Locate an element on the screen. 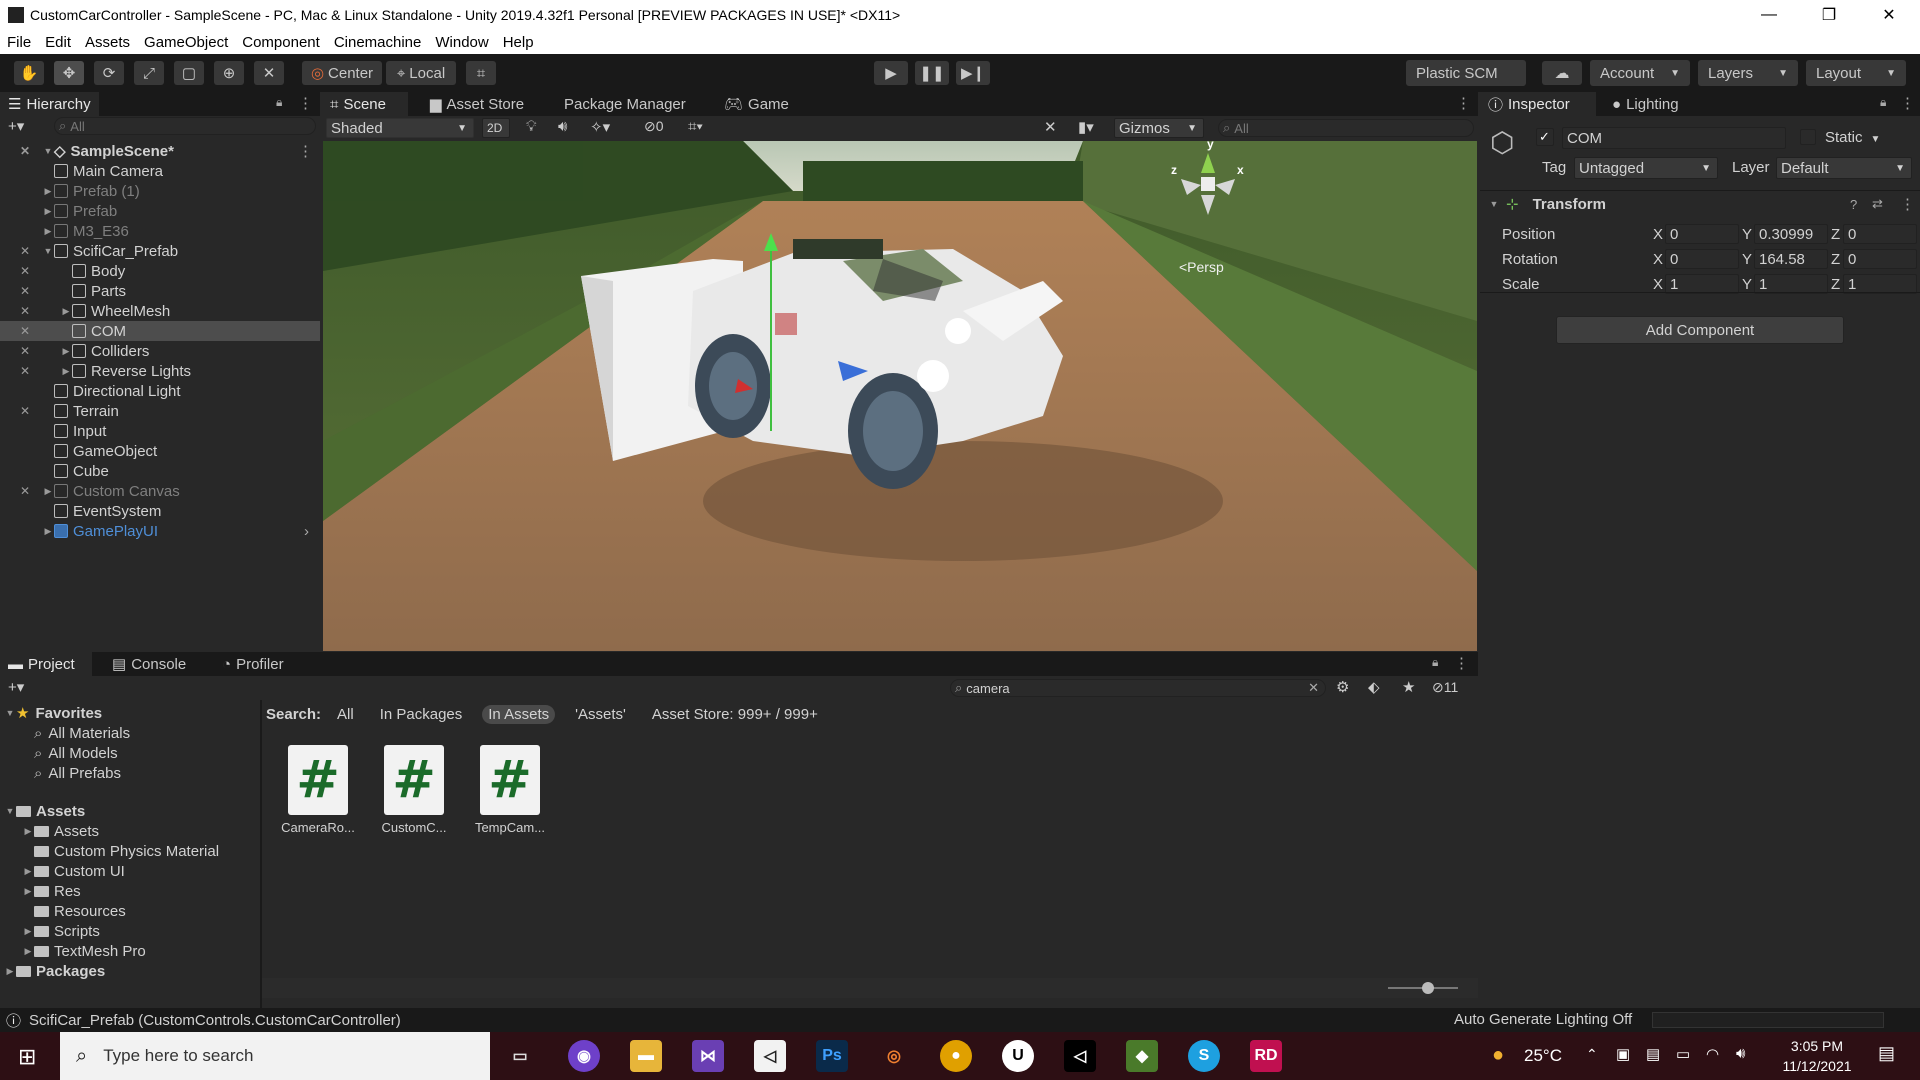 The image size is (1920, 1080). shading-dropdown: Shaded ▼ is located at coordinates (400, 128).